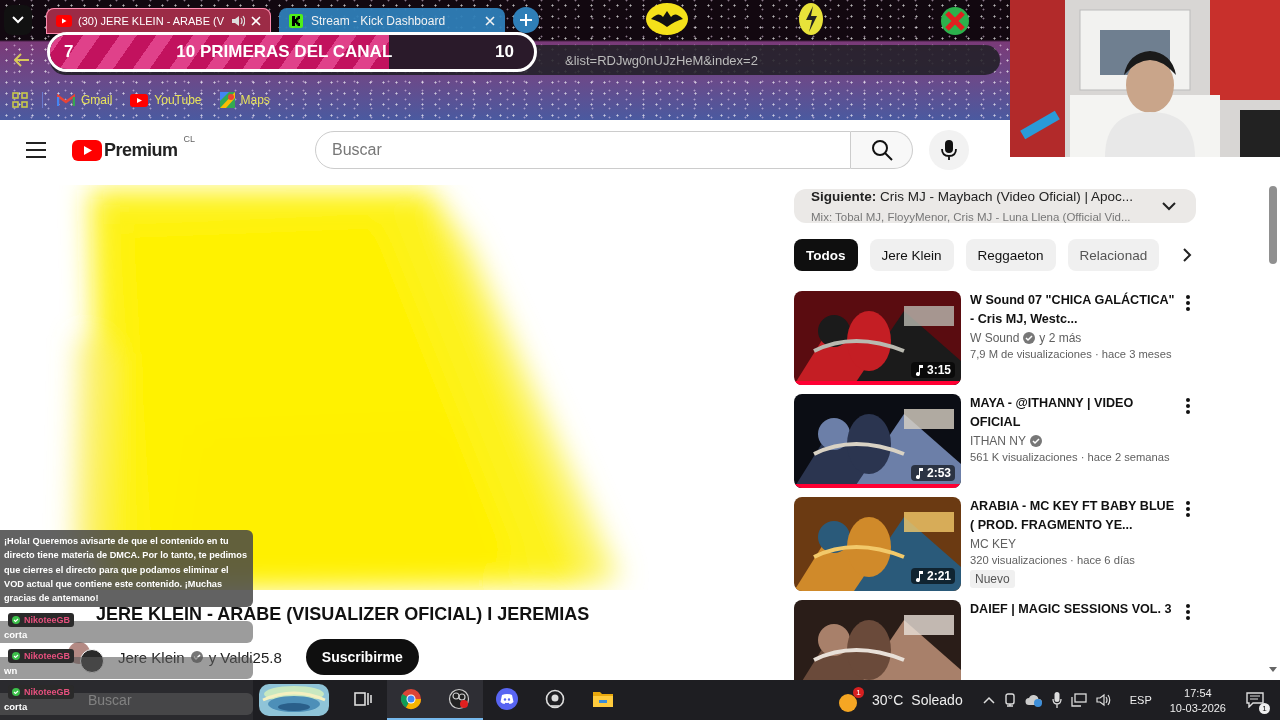 This screenshot has width=1280, height=720. Describe the element at coordinates (1053, 560) in the screenshot. I see `view-stats: 320 visualizaciones · hace 6 días` at that location.